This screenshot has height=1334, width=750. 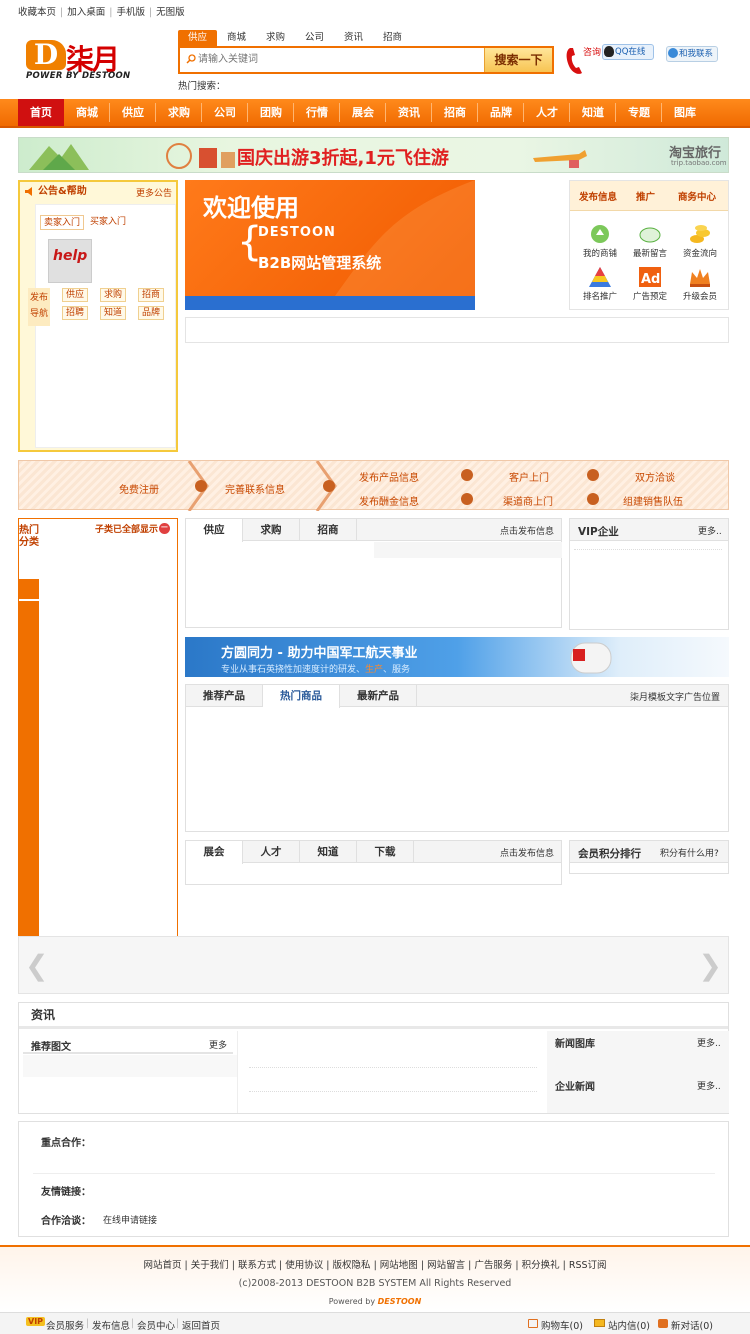 What do you see at coordinates (675, 696) in the screenshot?
I see `text-ad-slot: 柒月模板文字广告位置` at bounding box center [675, 696].